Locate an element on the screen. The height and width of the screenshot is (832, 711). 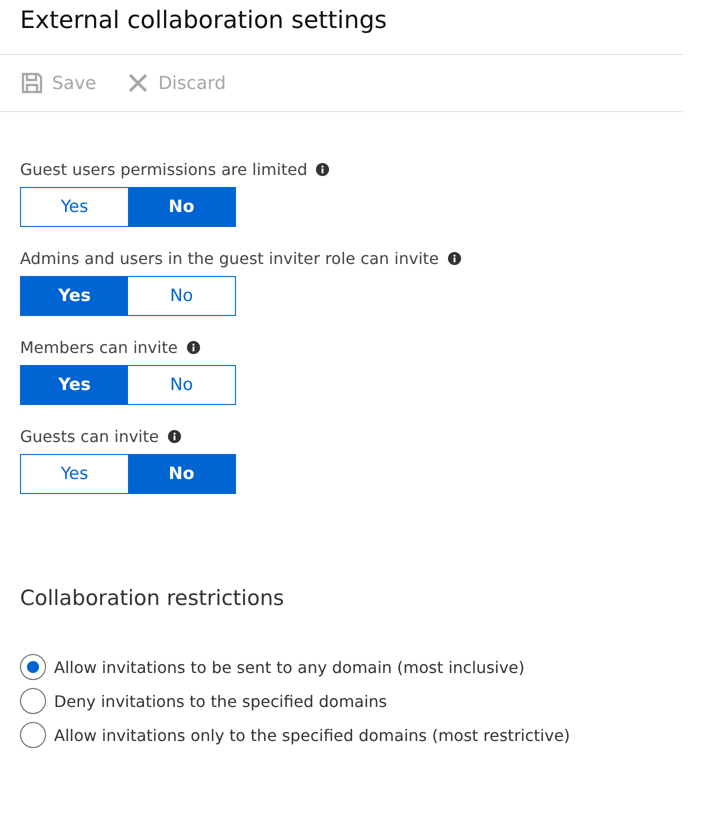
radio-label: Allow invitations to be sent to any domain (most inclusive) is located at coordinates (289, 667).